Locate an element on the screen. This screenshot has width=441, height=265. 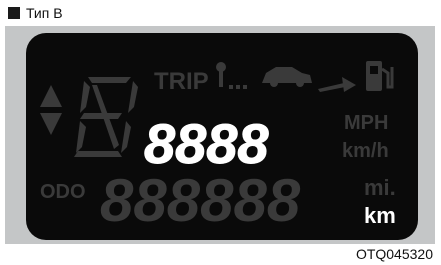
range-arrow-icon is located at coordinates (337, 84).